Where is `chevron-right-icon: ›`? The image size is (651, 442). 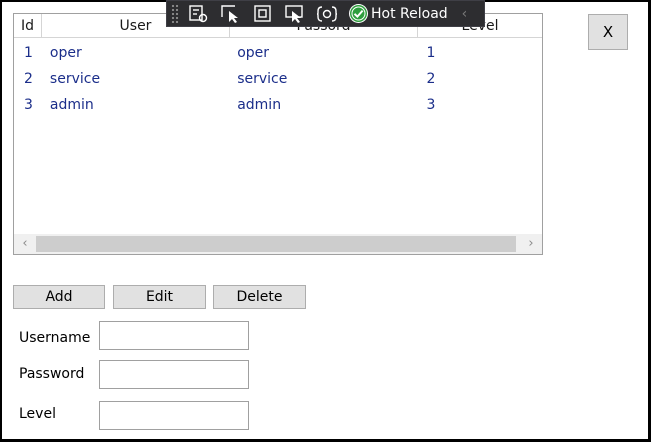 chevron-right-icon: › is located at coordinates (531, 244).